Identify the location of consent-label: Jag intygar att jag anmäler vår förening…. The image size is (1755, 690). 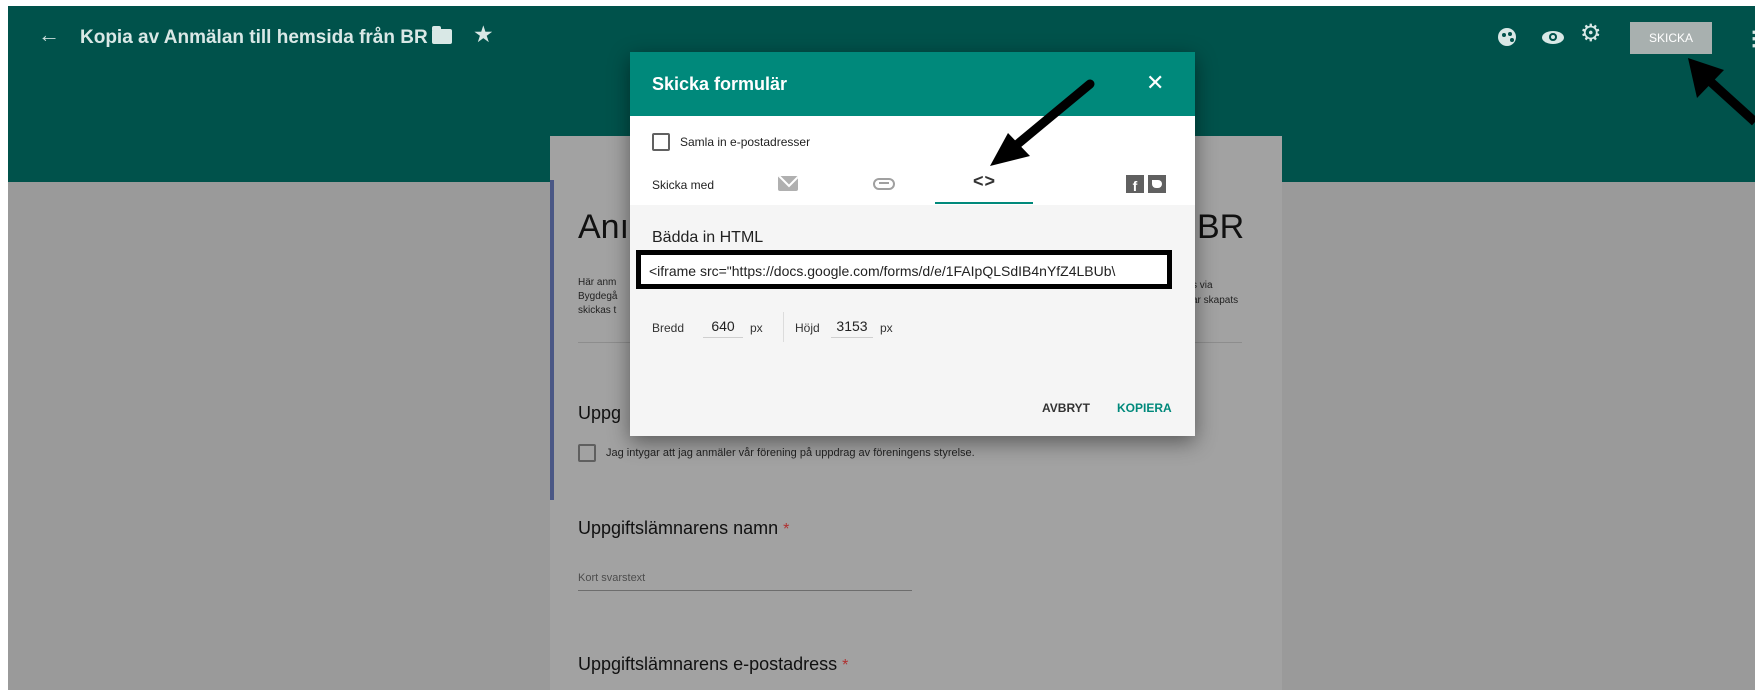
(790, 453).